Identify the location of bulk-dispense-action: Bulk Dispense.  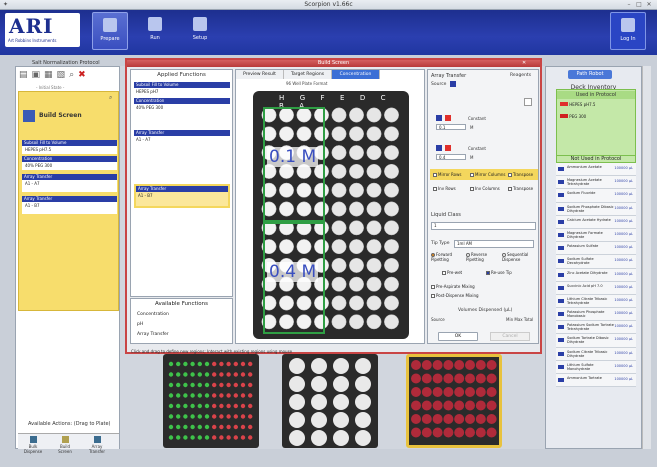
(33, 445).